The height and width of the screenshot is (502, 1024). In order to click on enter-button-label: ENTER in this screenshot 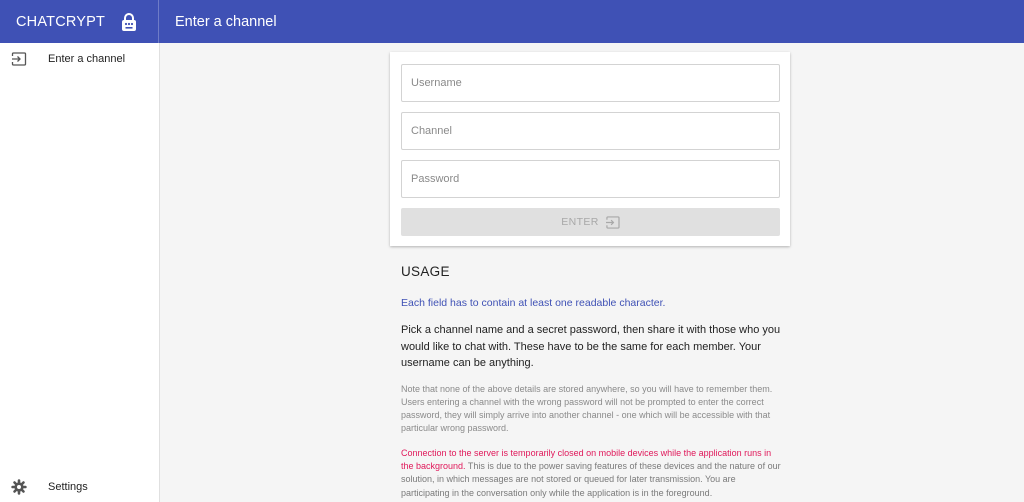, I will do `click(580, 222)`.